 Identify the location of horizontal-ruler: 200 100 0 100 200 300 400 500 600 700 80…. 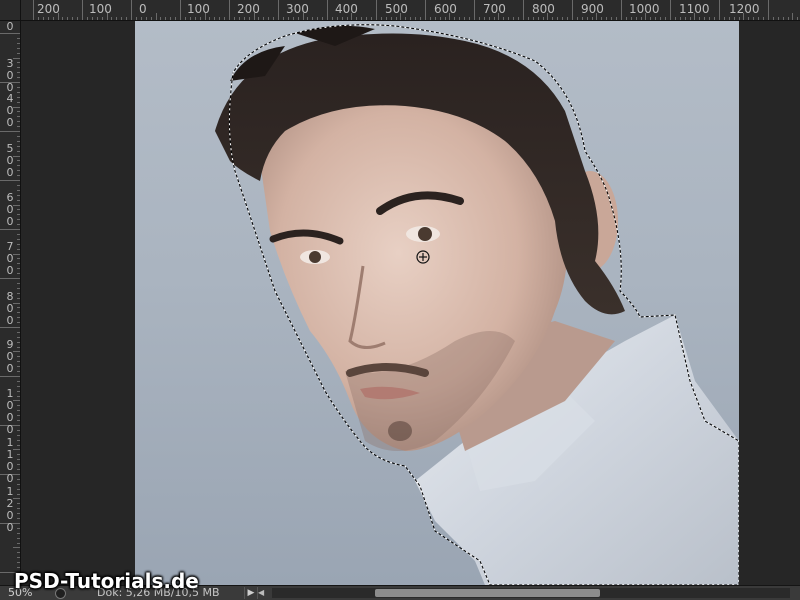
(410, 10).